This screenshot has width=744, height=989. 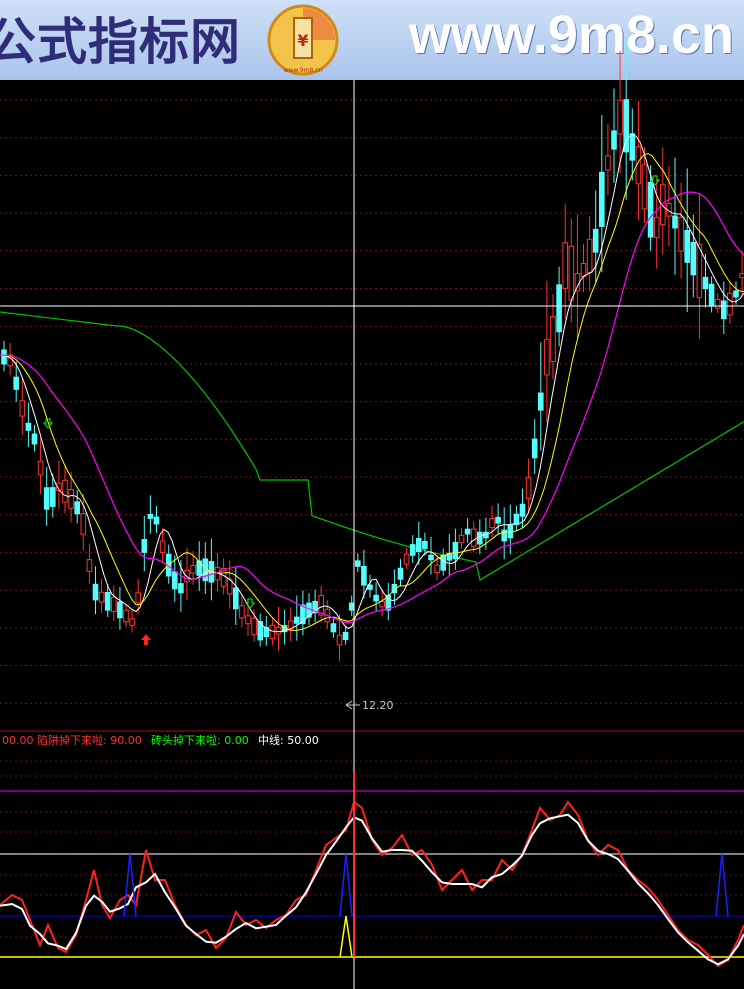 I want to click on indicator-legend: 00.00 陷阱掉下来啦: 90.00 砖头掉下来啦: 0.00 中线: 50.00, so click(x=160, y=740).